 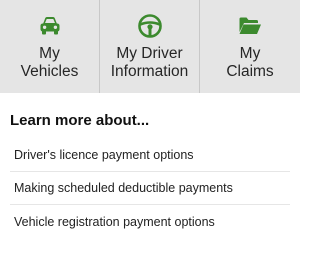 I want to click on folder-icon, so click(x=250, y=25).